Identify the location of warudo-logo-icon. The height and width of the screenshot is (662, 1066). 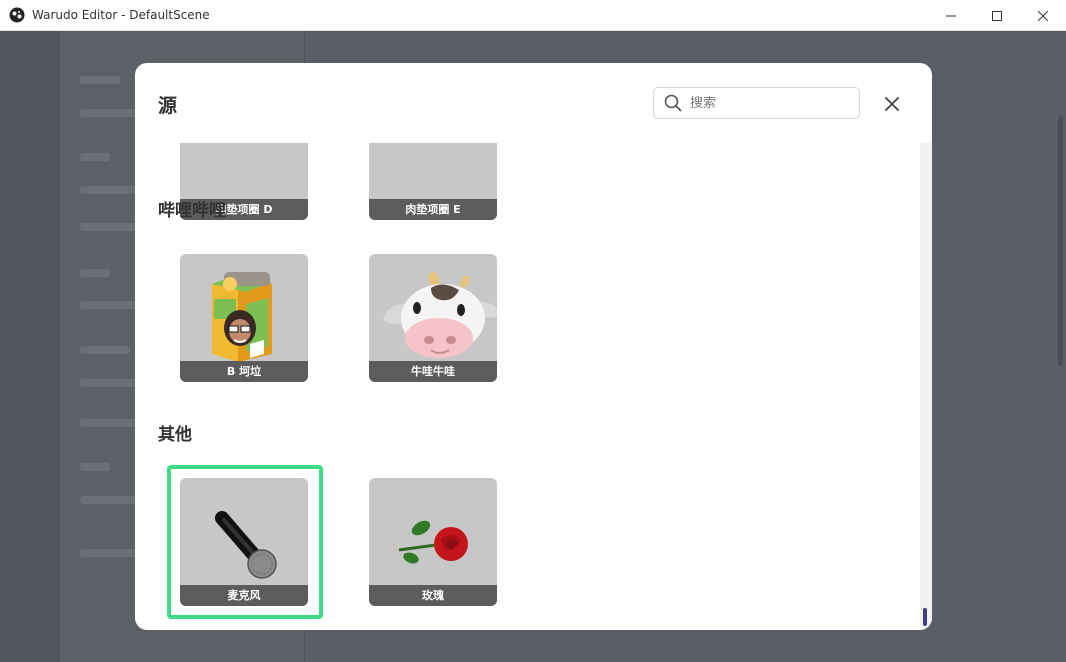
(17, 15).